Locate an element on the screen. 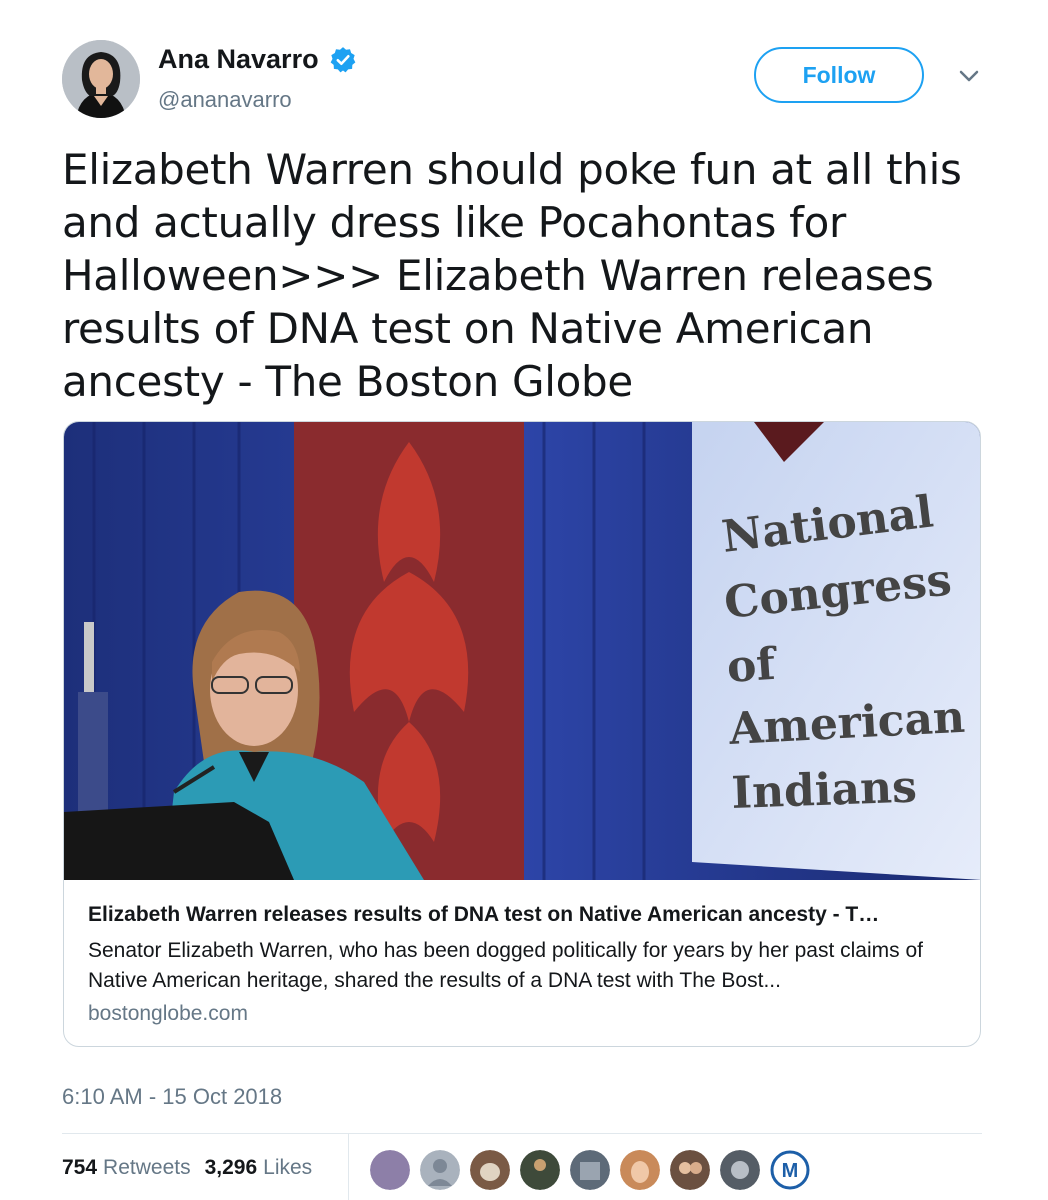 This screenshot has height=1200, width=1048. likes-count: 3,296 is located at coordinates (231, 1167).